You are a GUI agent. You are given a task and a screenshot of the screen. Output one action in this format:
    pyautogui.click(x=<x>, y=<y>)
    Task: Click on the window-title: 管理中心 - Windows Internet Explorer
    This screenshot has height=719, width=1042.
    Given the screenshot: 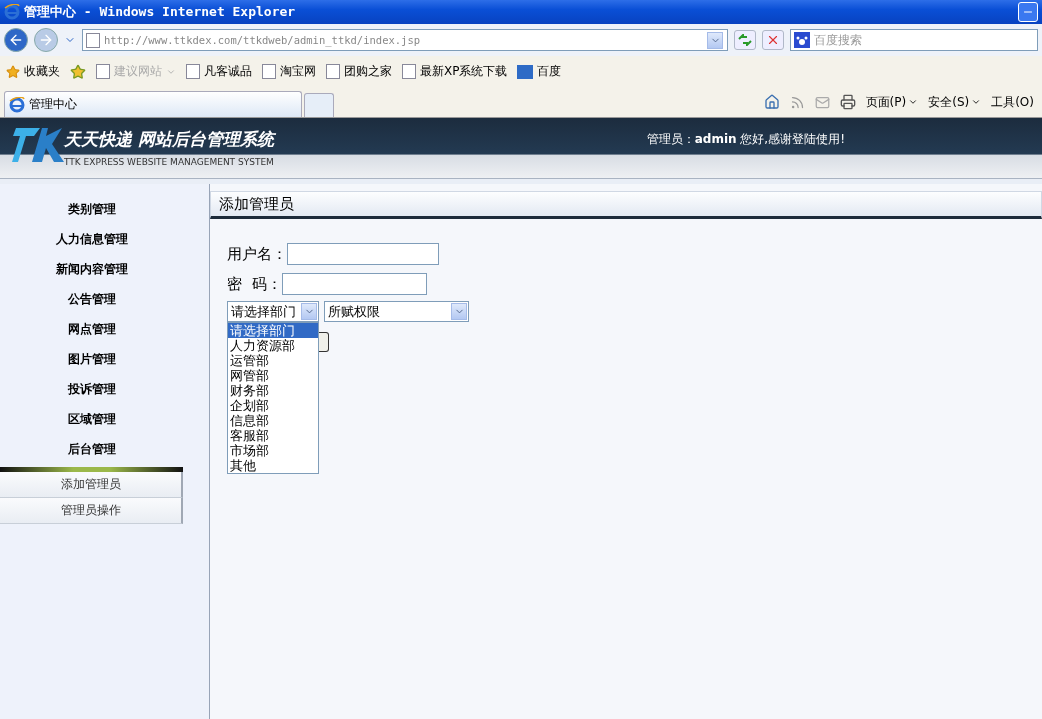 What is the action you would take?
    pyautogui.click(x=160, y=12)
    